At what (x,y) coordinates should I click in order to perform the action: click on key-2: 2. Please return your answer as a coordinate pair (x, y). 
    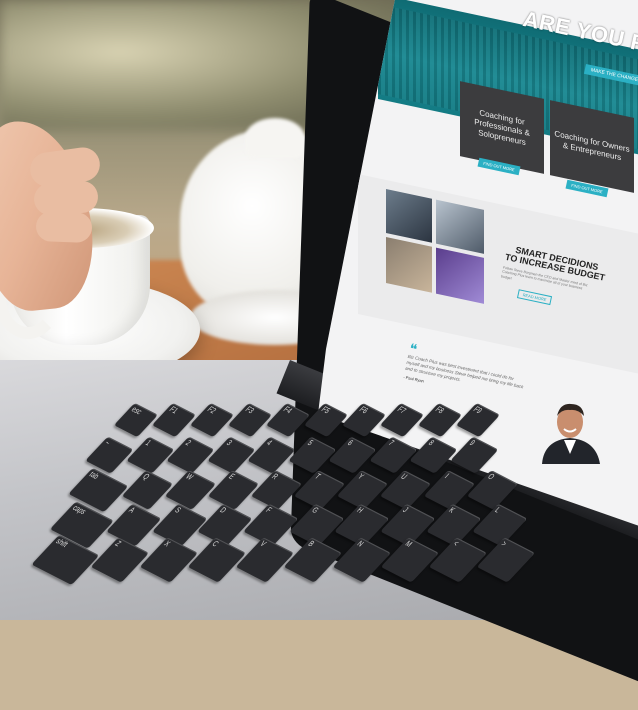
    Looking at the image, I should click on (190, 455).